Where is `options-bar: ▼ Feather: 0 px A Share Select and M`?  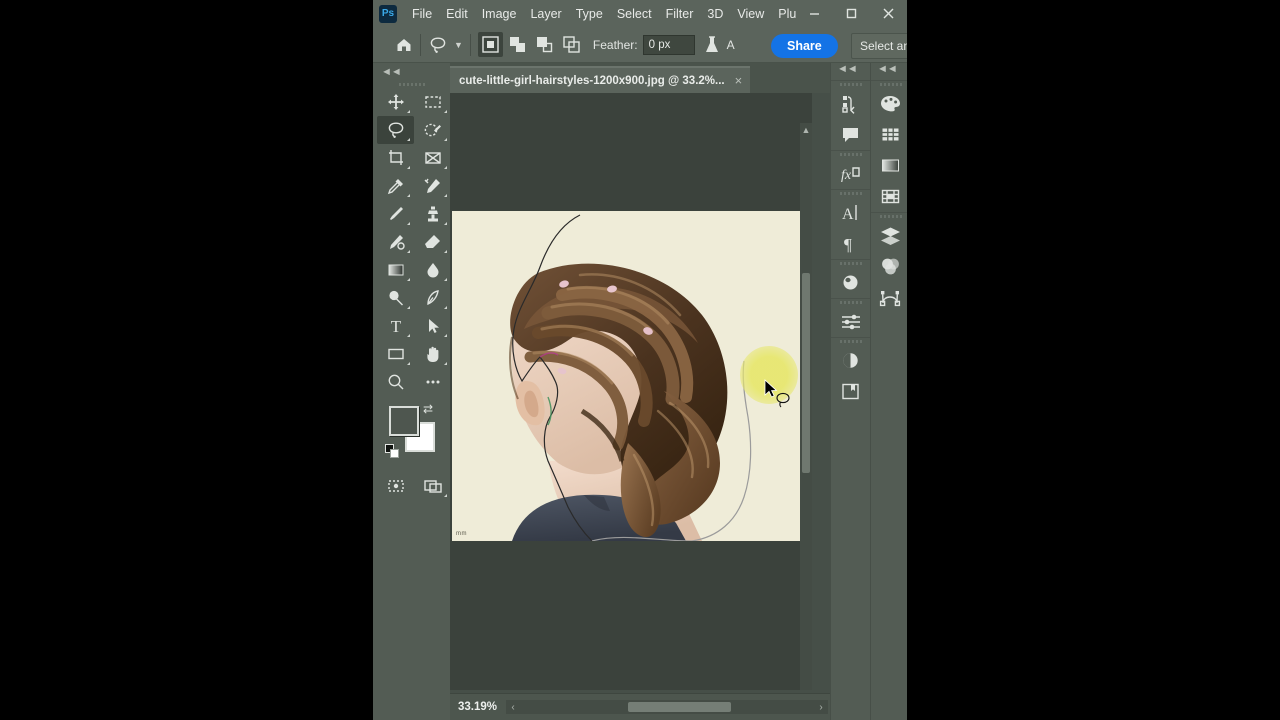 options-bar: ▼ Feather: 0 px A Share Select and M is located at coordinates (640, 45).